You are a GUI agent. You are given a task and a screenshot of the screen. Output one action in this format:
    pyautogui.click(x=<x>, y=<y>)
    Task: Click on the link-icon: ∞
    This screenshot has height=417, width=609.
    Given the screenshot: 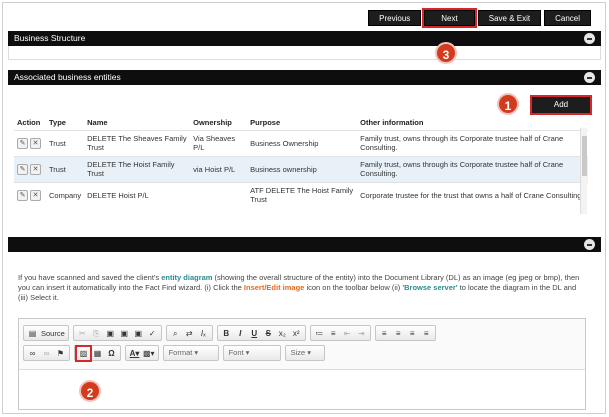 What is the action you would take?
    pyautogui.click(x=32, y=353)
    